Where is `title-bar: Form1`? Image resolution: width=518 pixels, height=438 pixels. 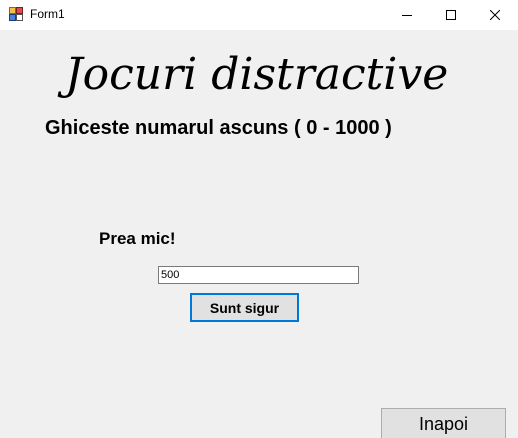
title-bar: Form1 is located at coordinates (259, 15).